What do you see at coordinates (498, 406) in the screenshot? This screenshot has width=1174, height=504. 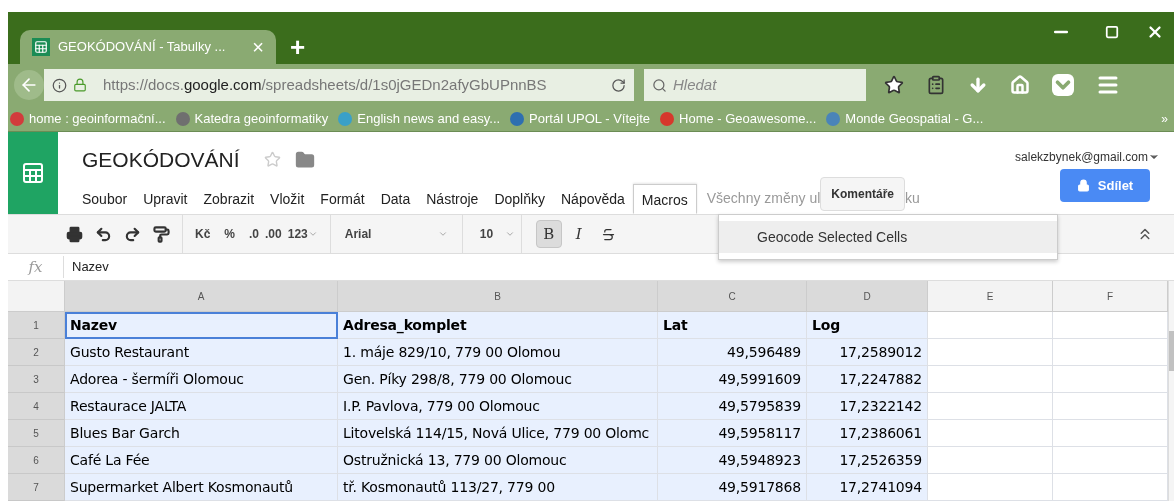 I see `table-cell: I.P. Pavlova, 779 00 Olomouc` at bounding box center [498, 406].